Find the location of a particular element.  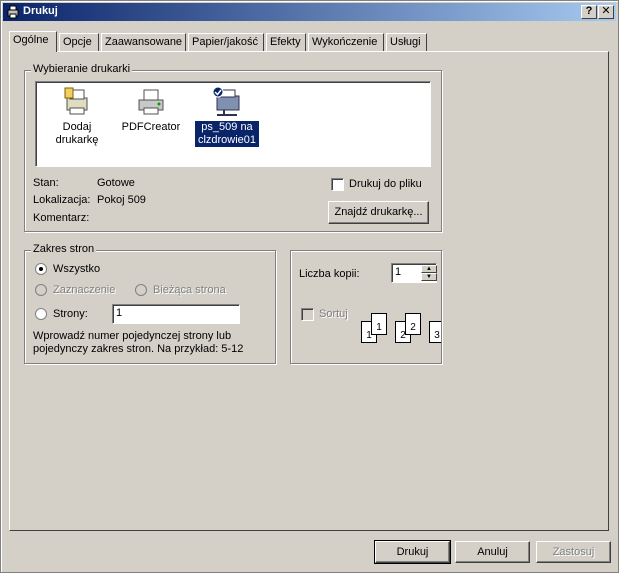

printer-item-ps509: ps_509 na clzdrowie01 is located at coordinates (227, 116).